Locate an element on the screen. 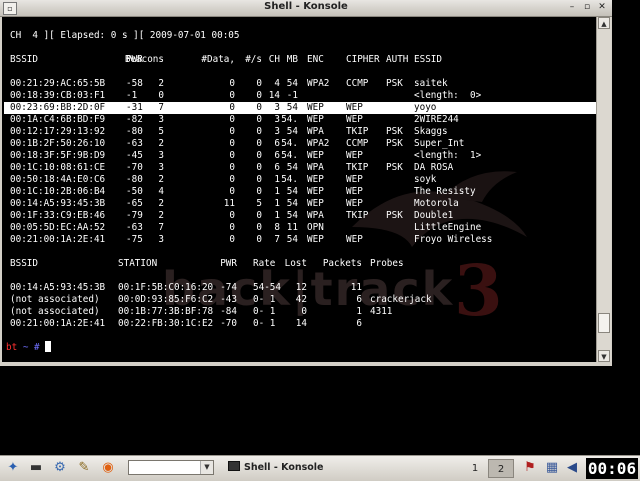 This screenshot has width=640, height=481. cell: 1 is located at coordinates (359, 311).